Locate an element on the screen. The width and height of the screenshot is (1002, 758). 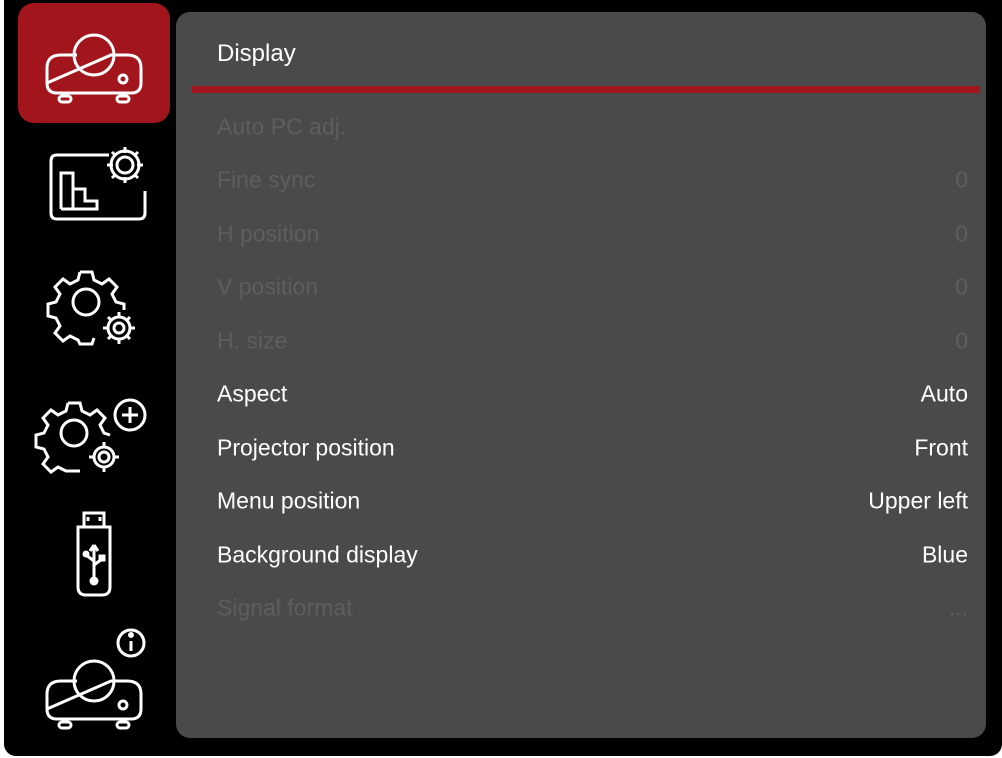
menu-row-label: Auto PC adj. is located at coordinates (282, 126).